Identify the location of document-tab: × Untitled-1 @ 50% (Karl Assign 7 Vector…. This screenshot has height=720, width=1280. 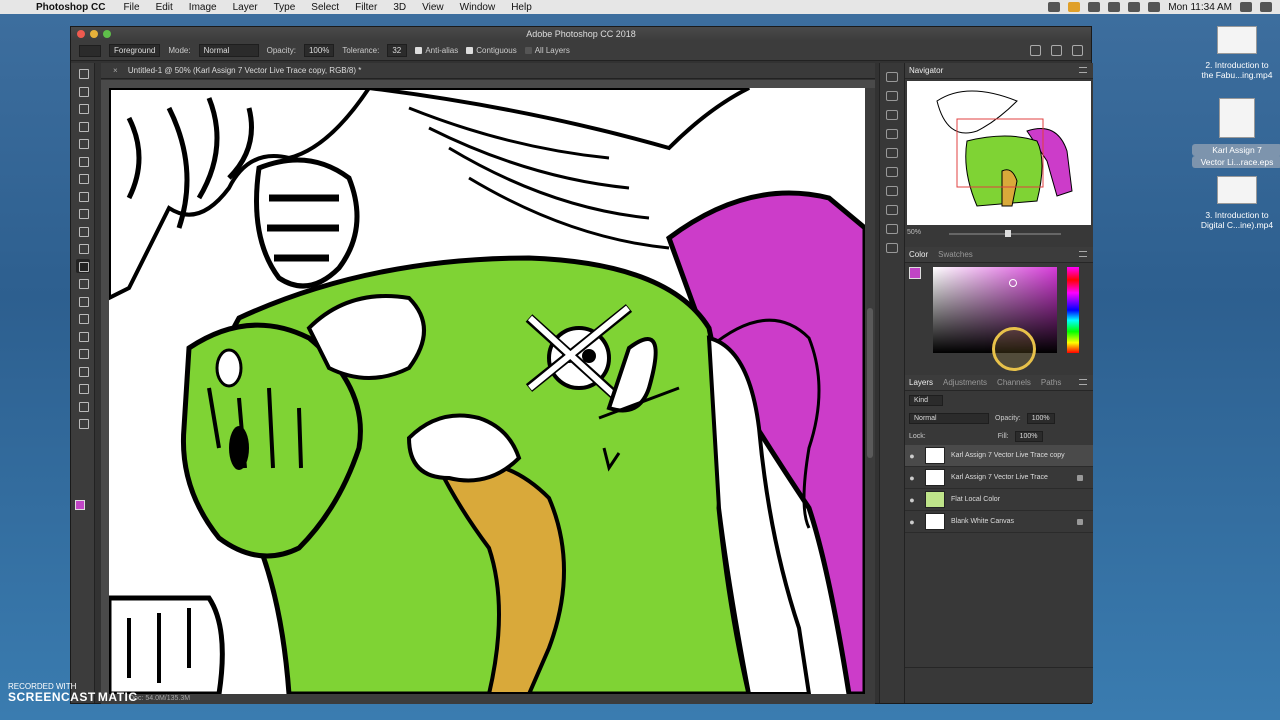
(488, 71).